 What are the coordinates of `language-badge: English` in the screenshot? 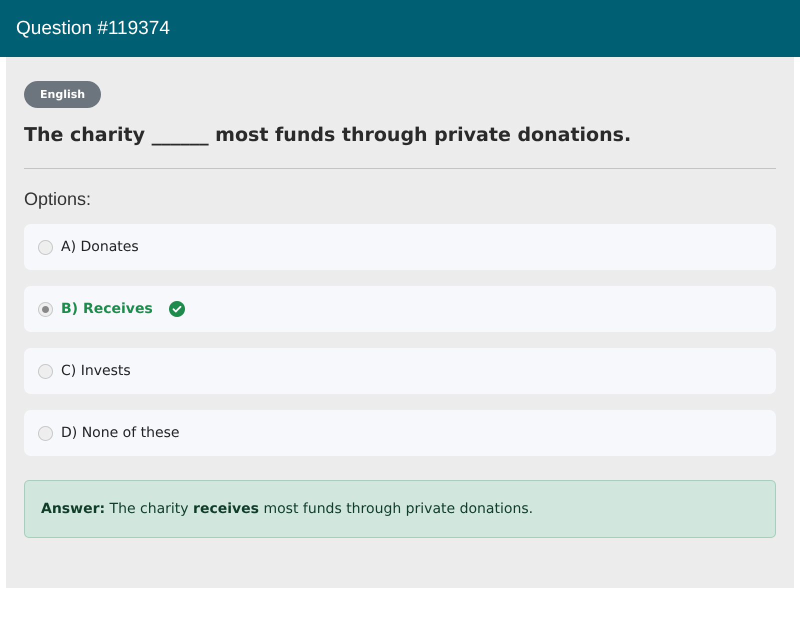 It's located at (63, 94).